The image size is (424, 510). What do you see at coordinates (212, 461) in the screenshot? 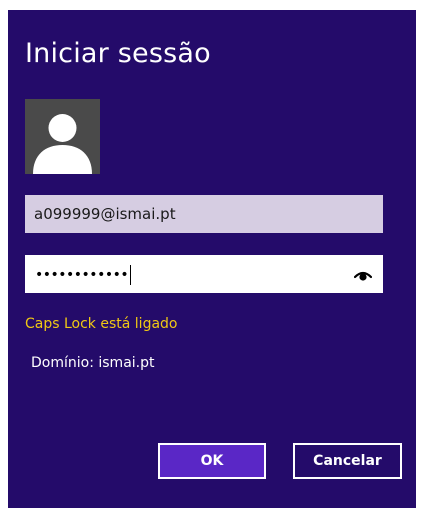
I see `ok-button: OK` at bounding box center [212, 461].